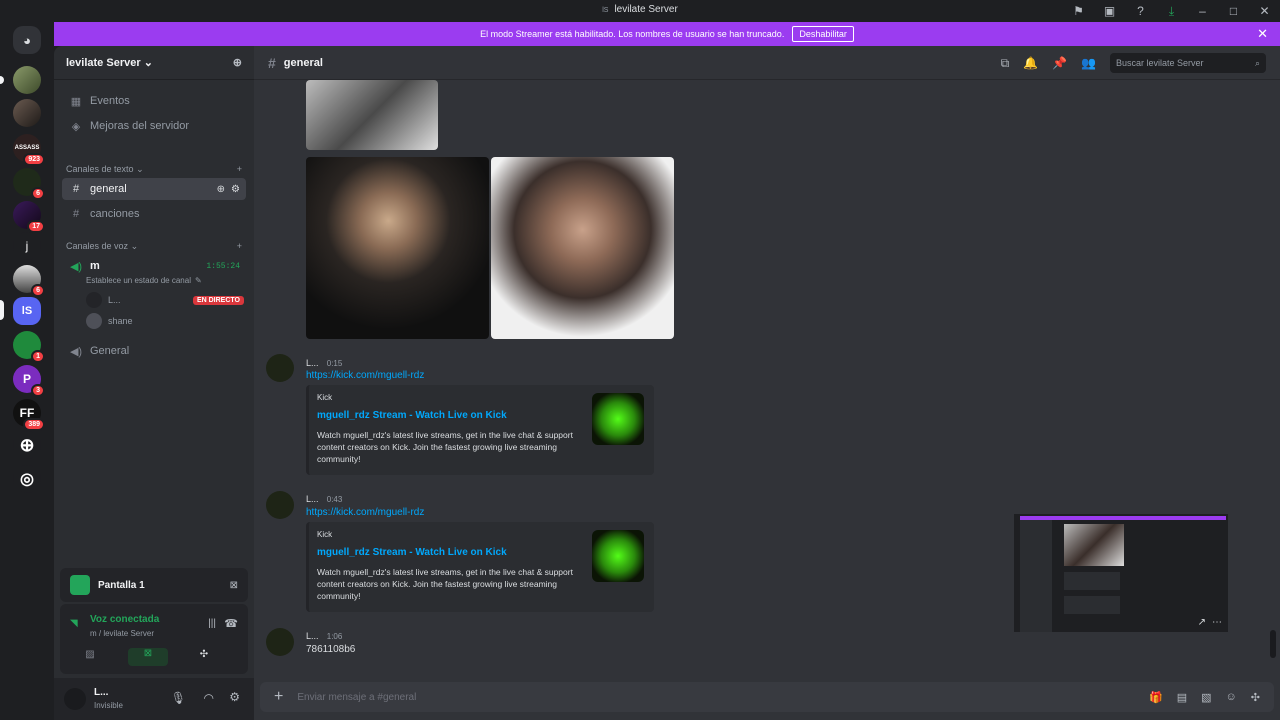 Image resolution: width=1280 pixels, height=720 pixels. Describe the element at coordinates (272, 62) in the screenshot. I see `hashtag-icon: #` at that location.